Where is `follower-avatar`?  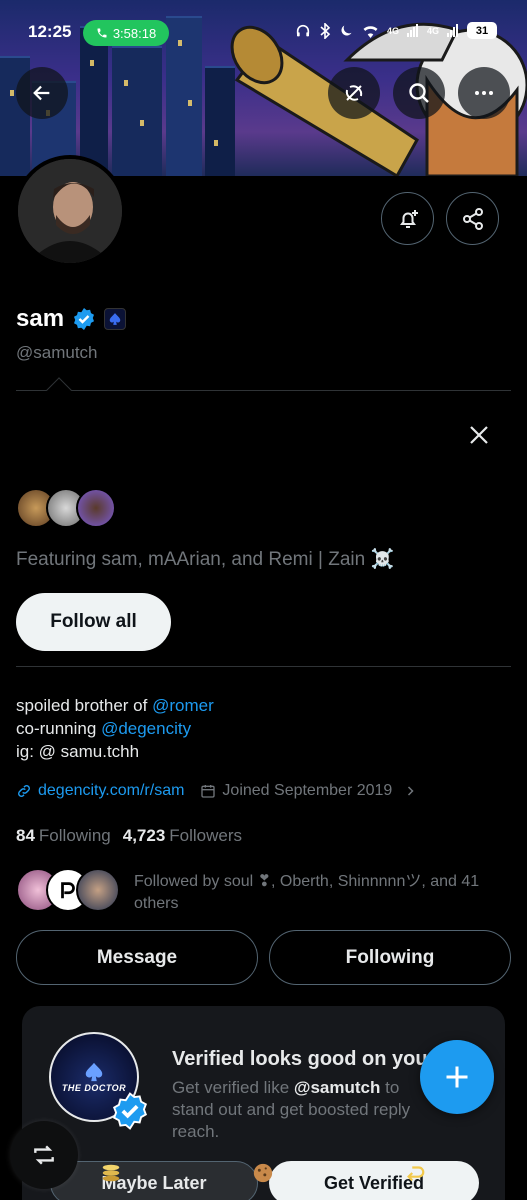
follower-avatar is located at coordinates (98, 890).